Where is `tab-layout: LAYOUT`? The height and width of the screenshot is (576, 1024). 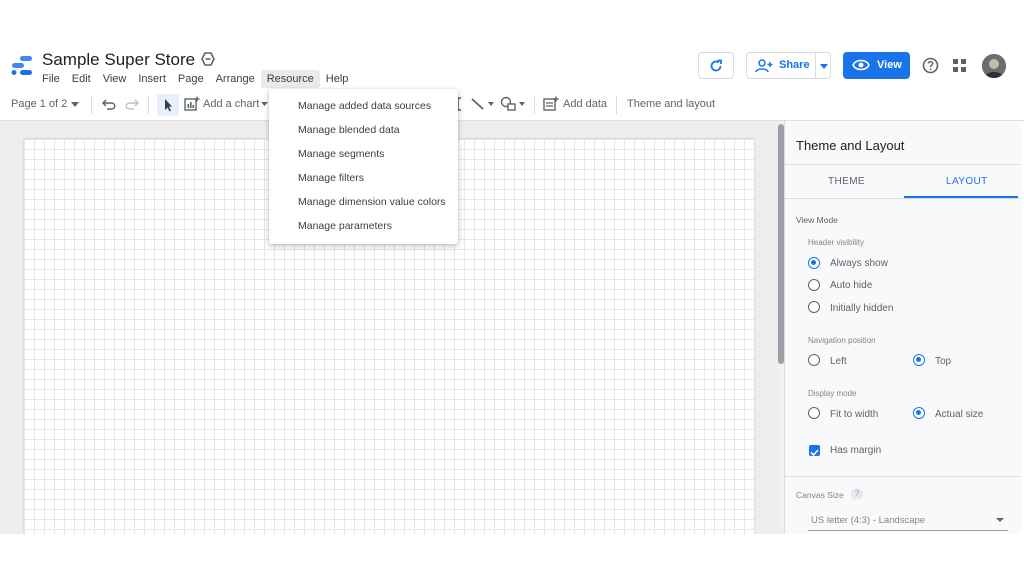 tab-layout: LAYOUT is located at coordinates (967, 181).